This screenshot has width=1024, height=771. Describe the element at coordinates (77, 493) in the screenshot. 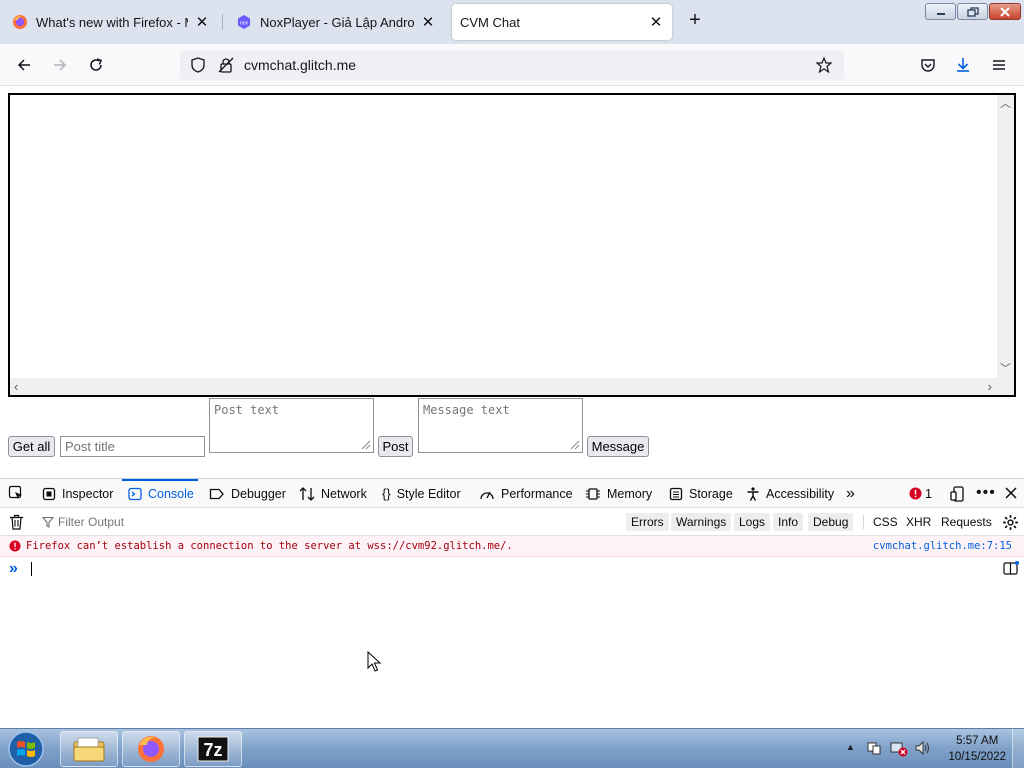

I see `tab-inspector: Inspector` at that location.